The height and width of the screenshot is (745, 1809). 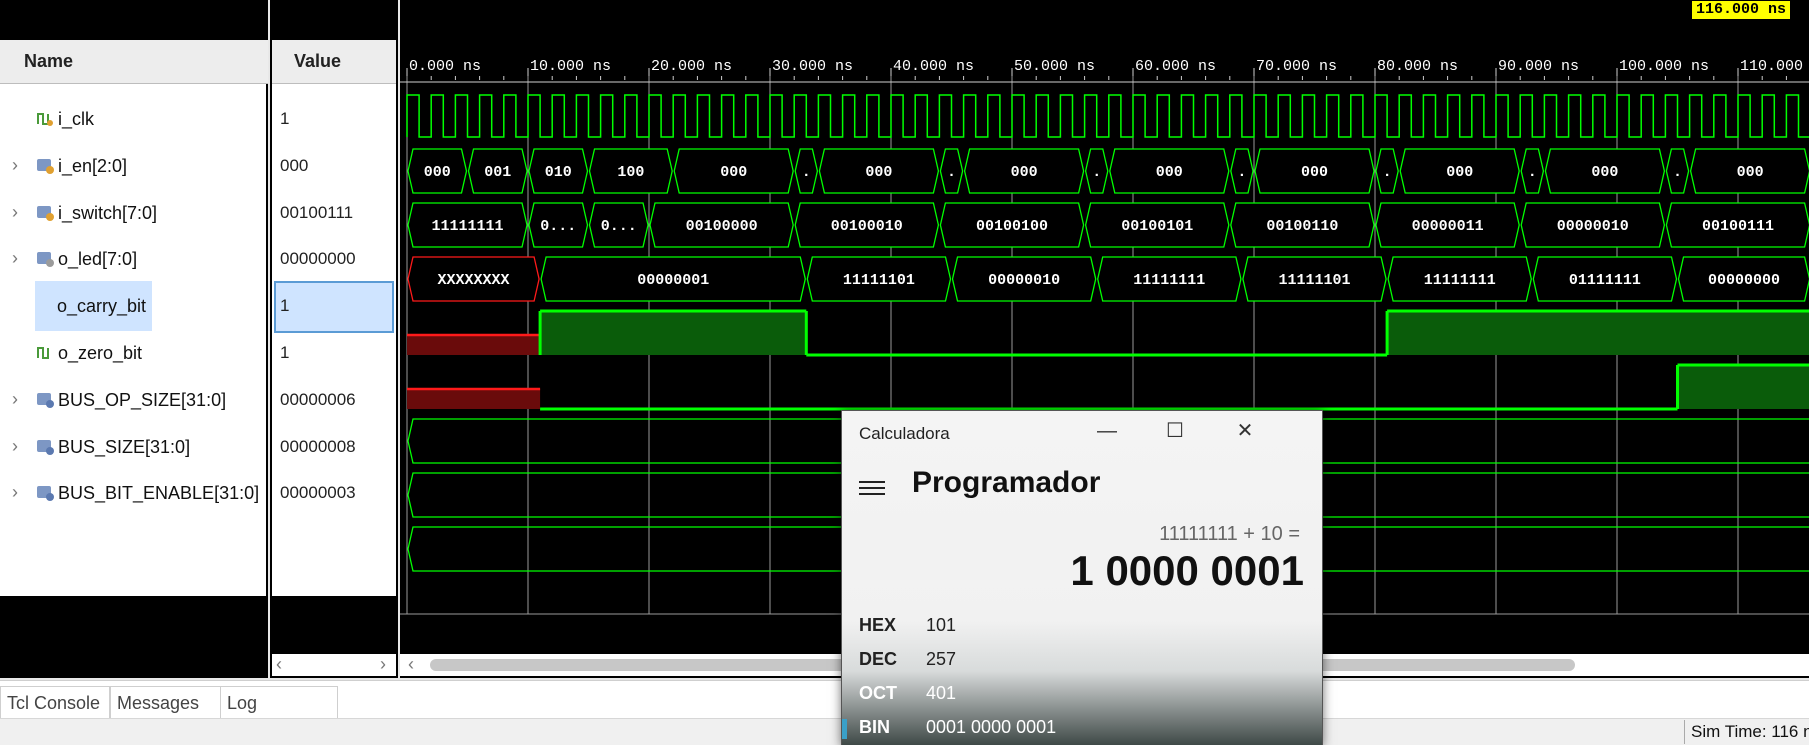 What do you see at coordinates (1417, 66) in the screenshot?
I see `time-tick-label: 80.000 ns` at bounding box center [1417, 66].